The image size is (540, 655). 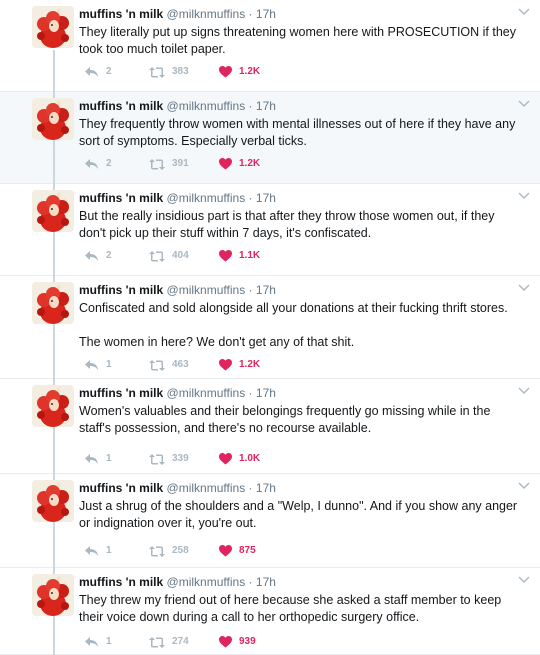 What do you see at coordinates (239, 459) in the screenshot?
I see `like-button: 1.0K` at bounding box center [239, 459].